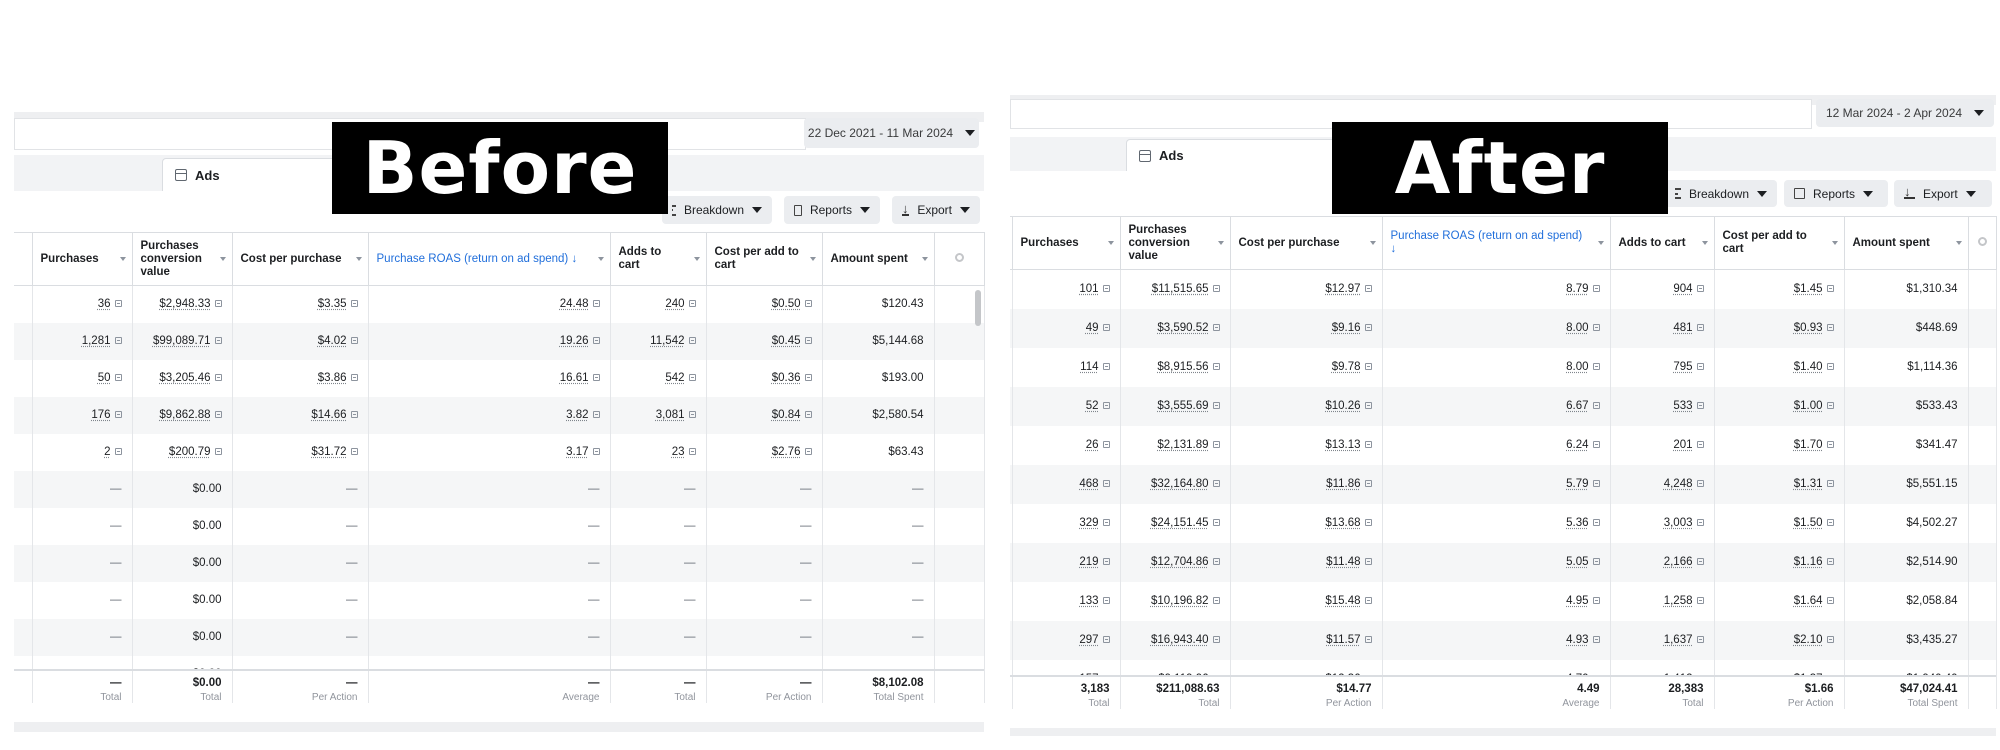 This screenshot has width=2000, height=750. I want to click on cell-value: 5.79, so click(1577, 484).